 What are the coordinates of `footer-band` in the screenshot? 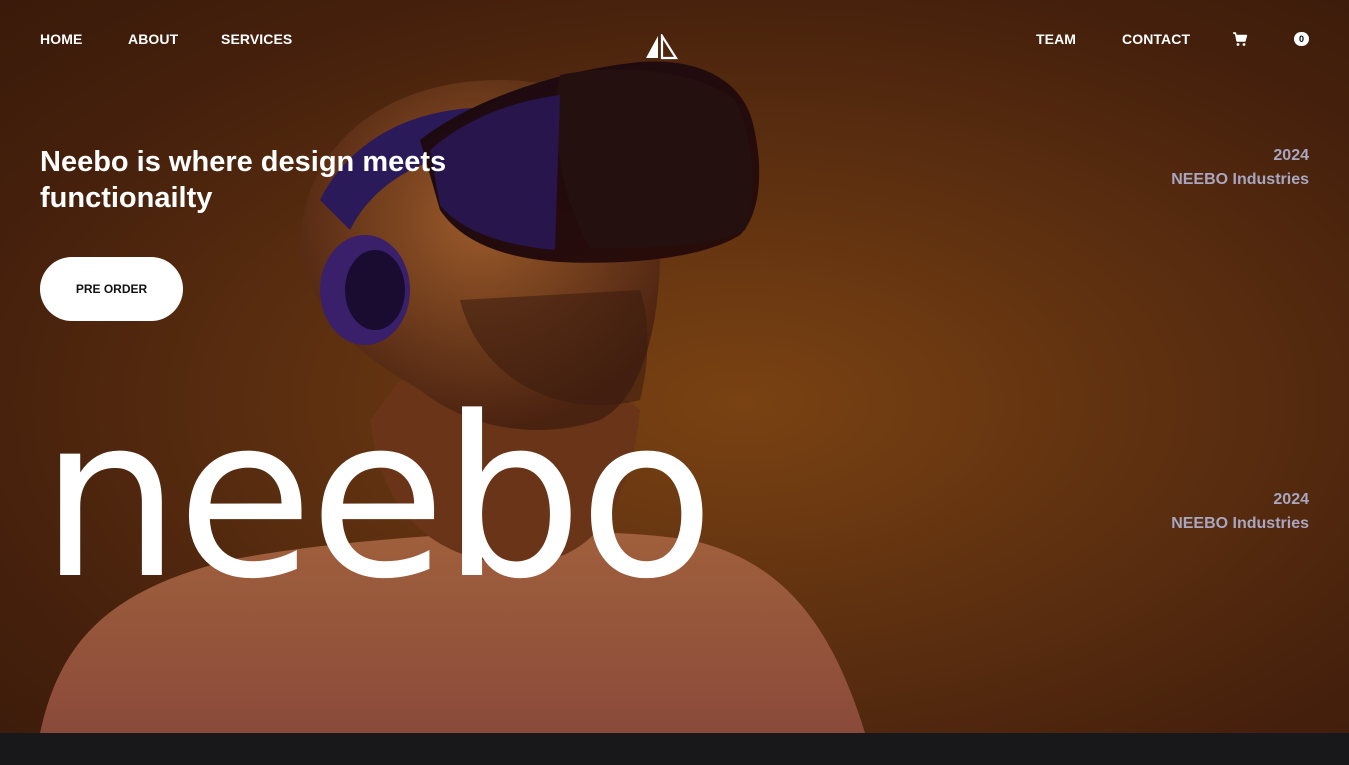 It's located at (674, 749).